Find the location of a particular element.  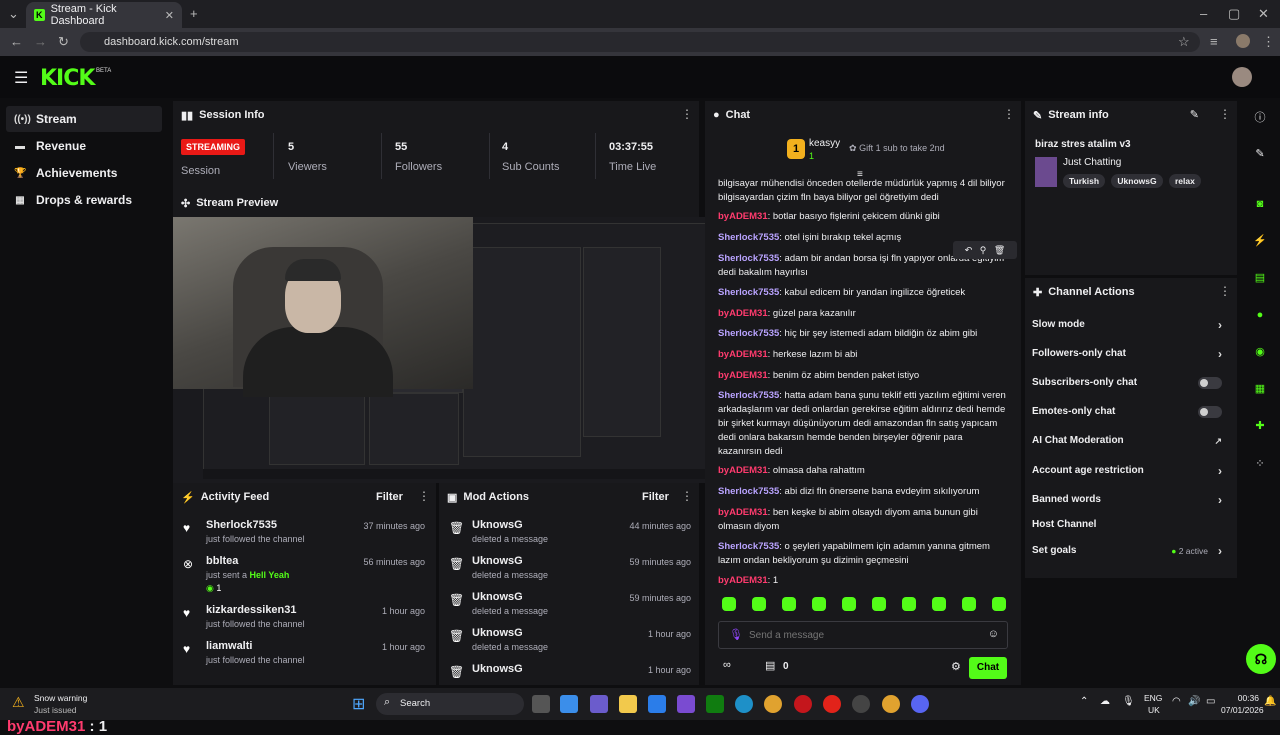

edit-stream-icon: ✎ is located at coordinates (1194, 114).